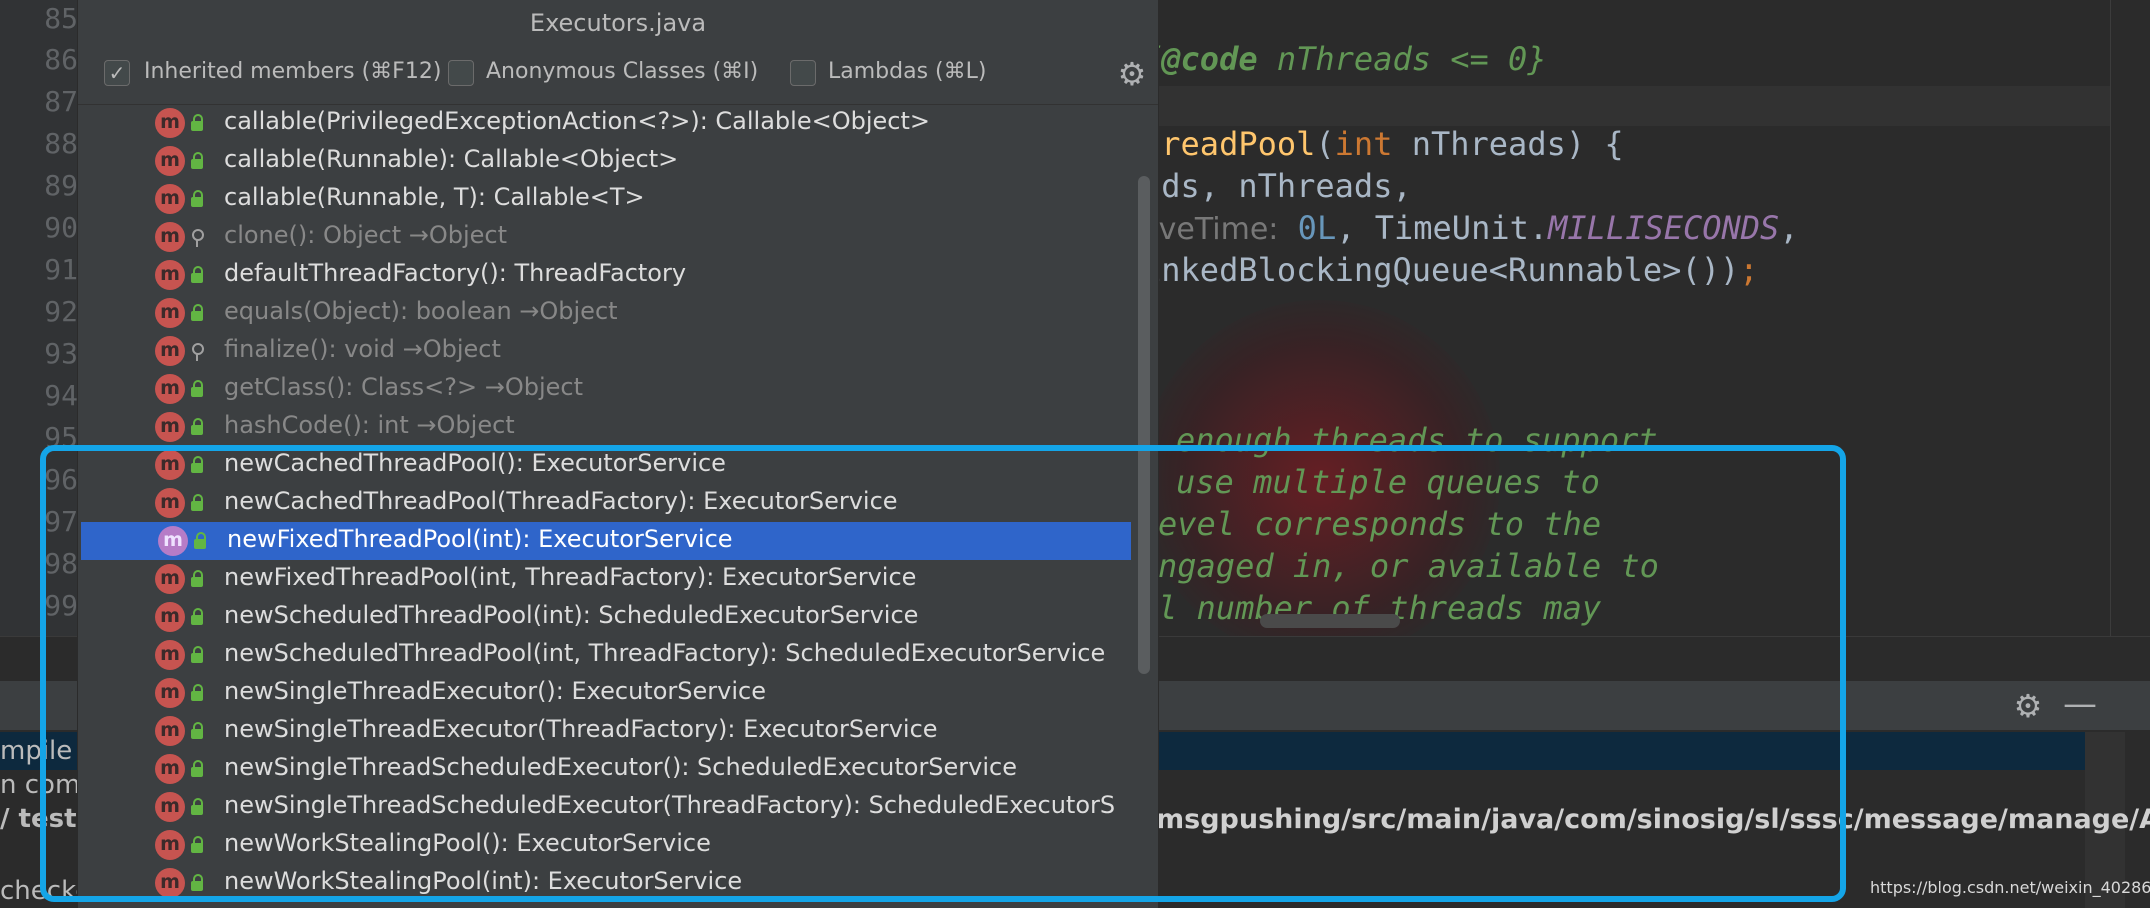  What do you see at coordinates (61, 59) in the screenshot?
I see `line-number: 86` at bounding box center [61, 59].